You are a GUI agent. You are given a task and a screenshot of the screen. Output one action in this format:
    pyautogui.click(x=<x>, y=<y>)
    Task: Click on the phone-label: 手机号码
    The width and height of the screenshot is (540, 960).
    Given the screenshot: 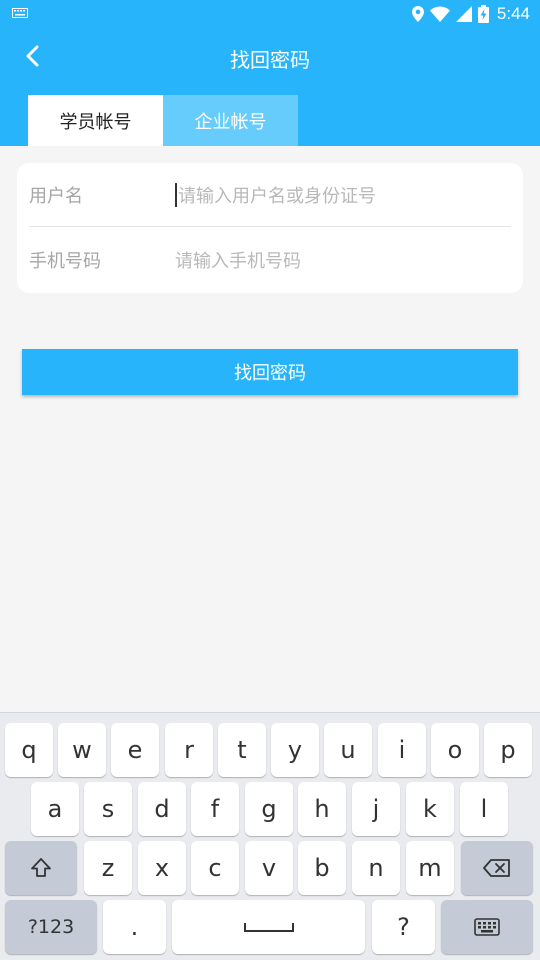 What is the action you would take?
    pyautogui.click(x=65, y=261)
    